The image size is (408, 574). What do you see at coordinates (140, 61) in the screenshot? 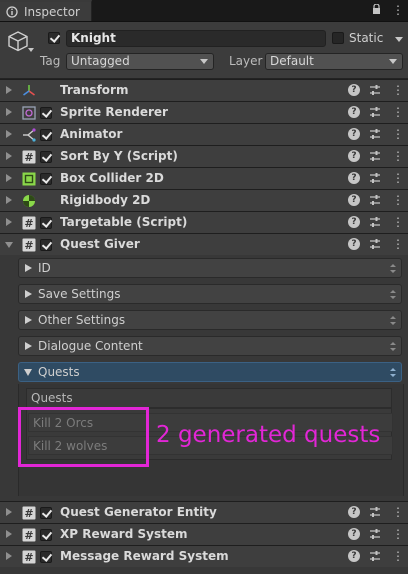
I see `tag-dropdown: Untagged` at bounding box center [140, 61].